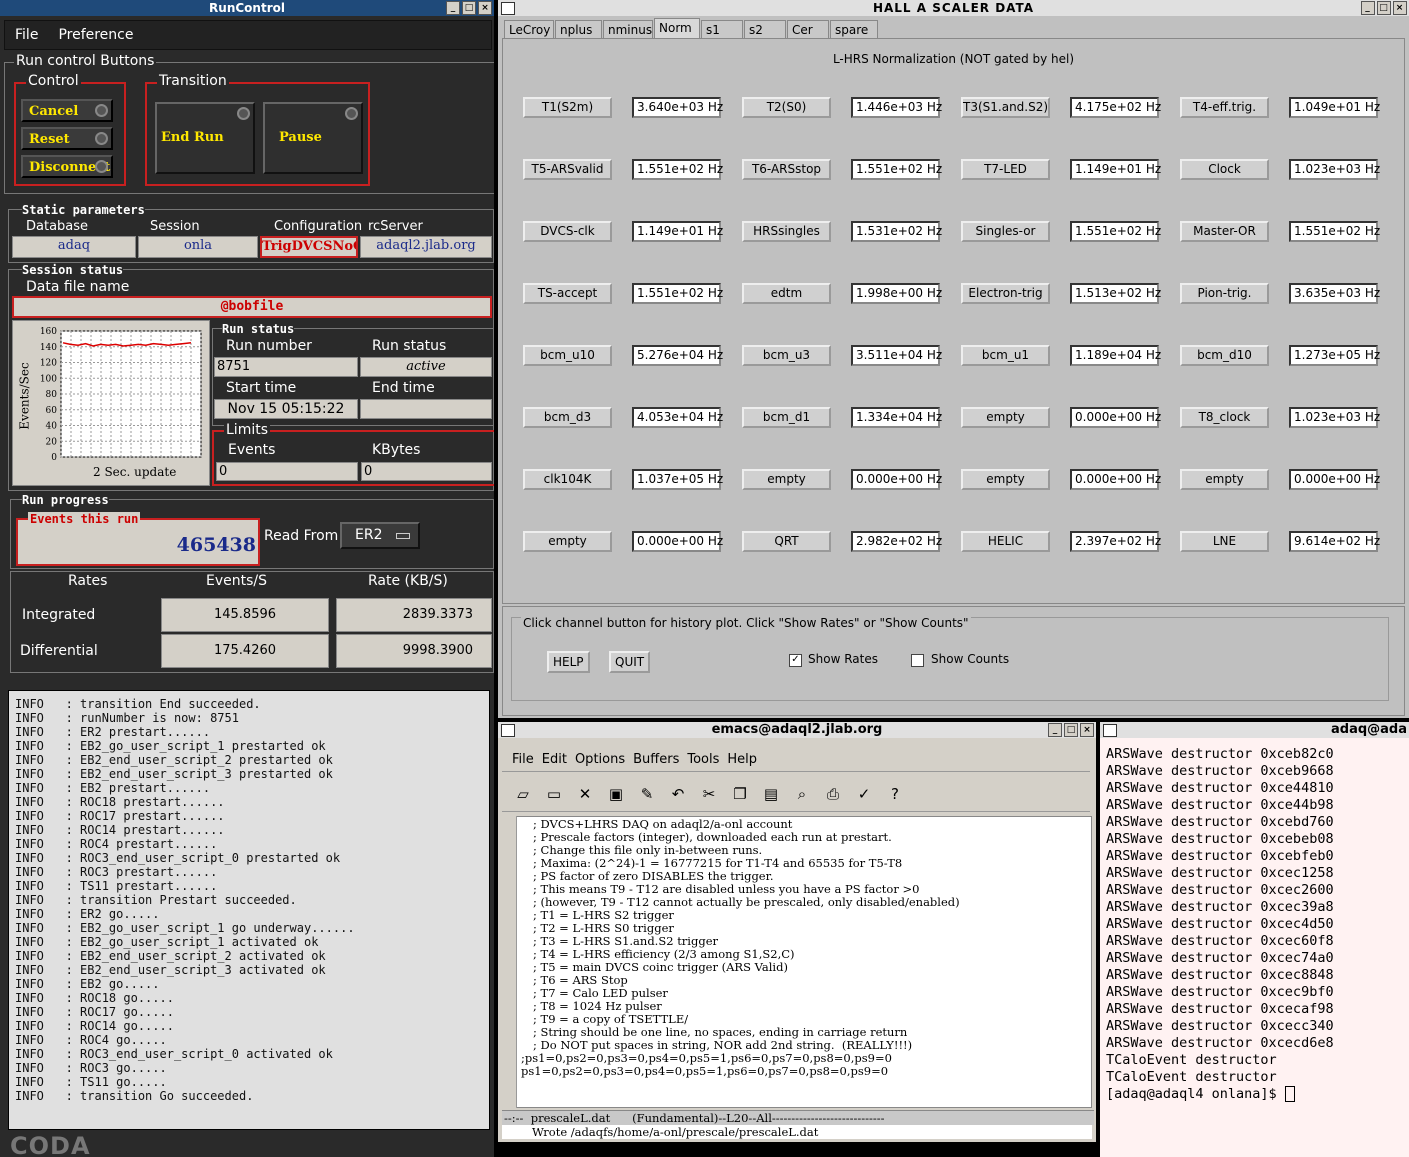 The height and width of the screenshot is (1157, 1409). Describe the element at coordinates (1224, 231) in the screenshot. I see `channel-button: Master-OR` at that location.